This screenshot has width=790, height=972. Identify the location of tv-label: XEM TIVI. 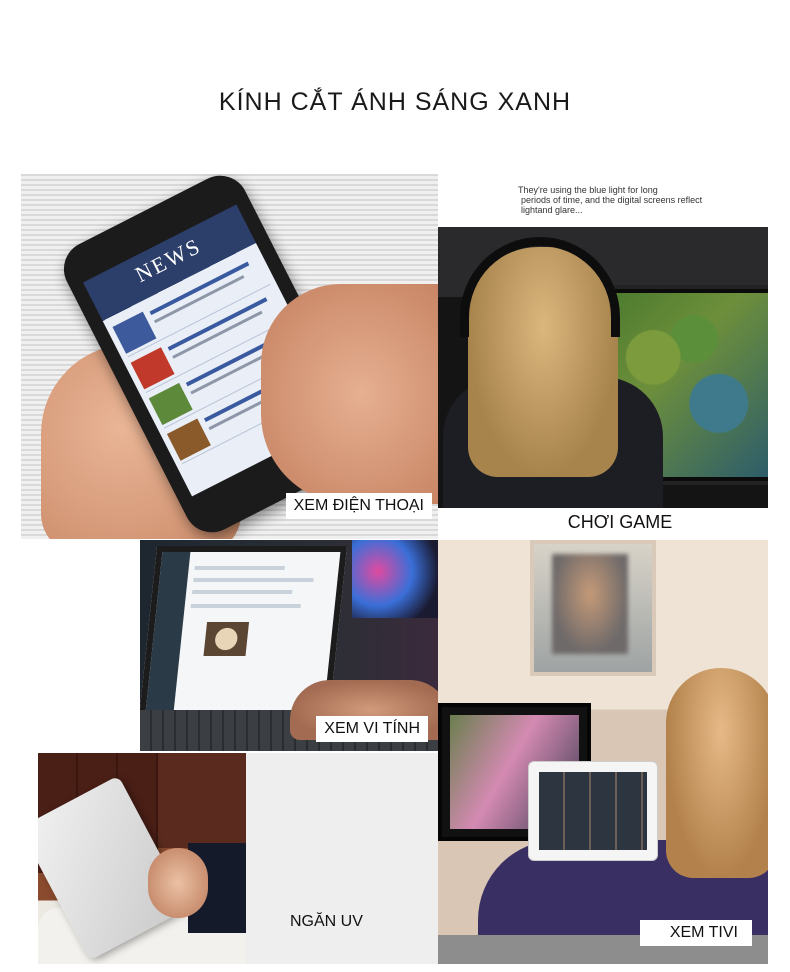
(695, 933).